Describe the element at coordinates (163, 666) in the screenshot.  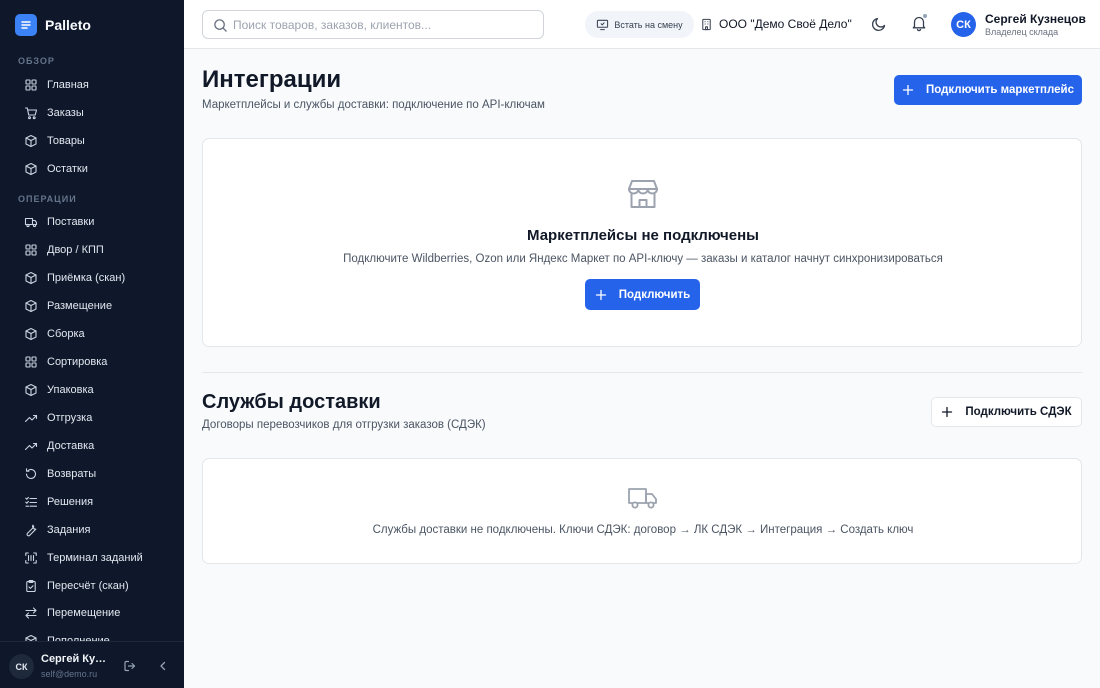
I see `chevron-left-icon` at that location.